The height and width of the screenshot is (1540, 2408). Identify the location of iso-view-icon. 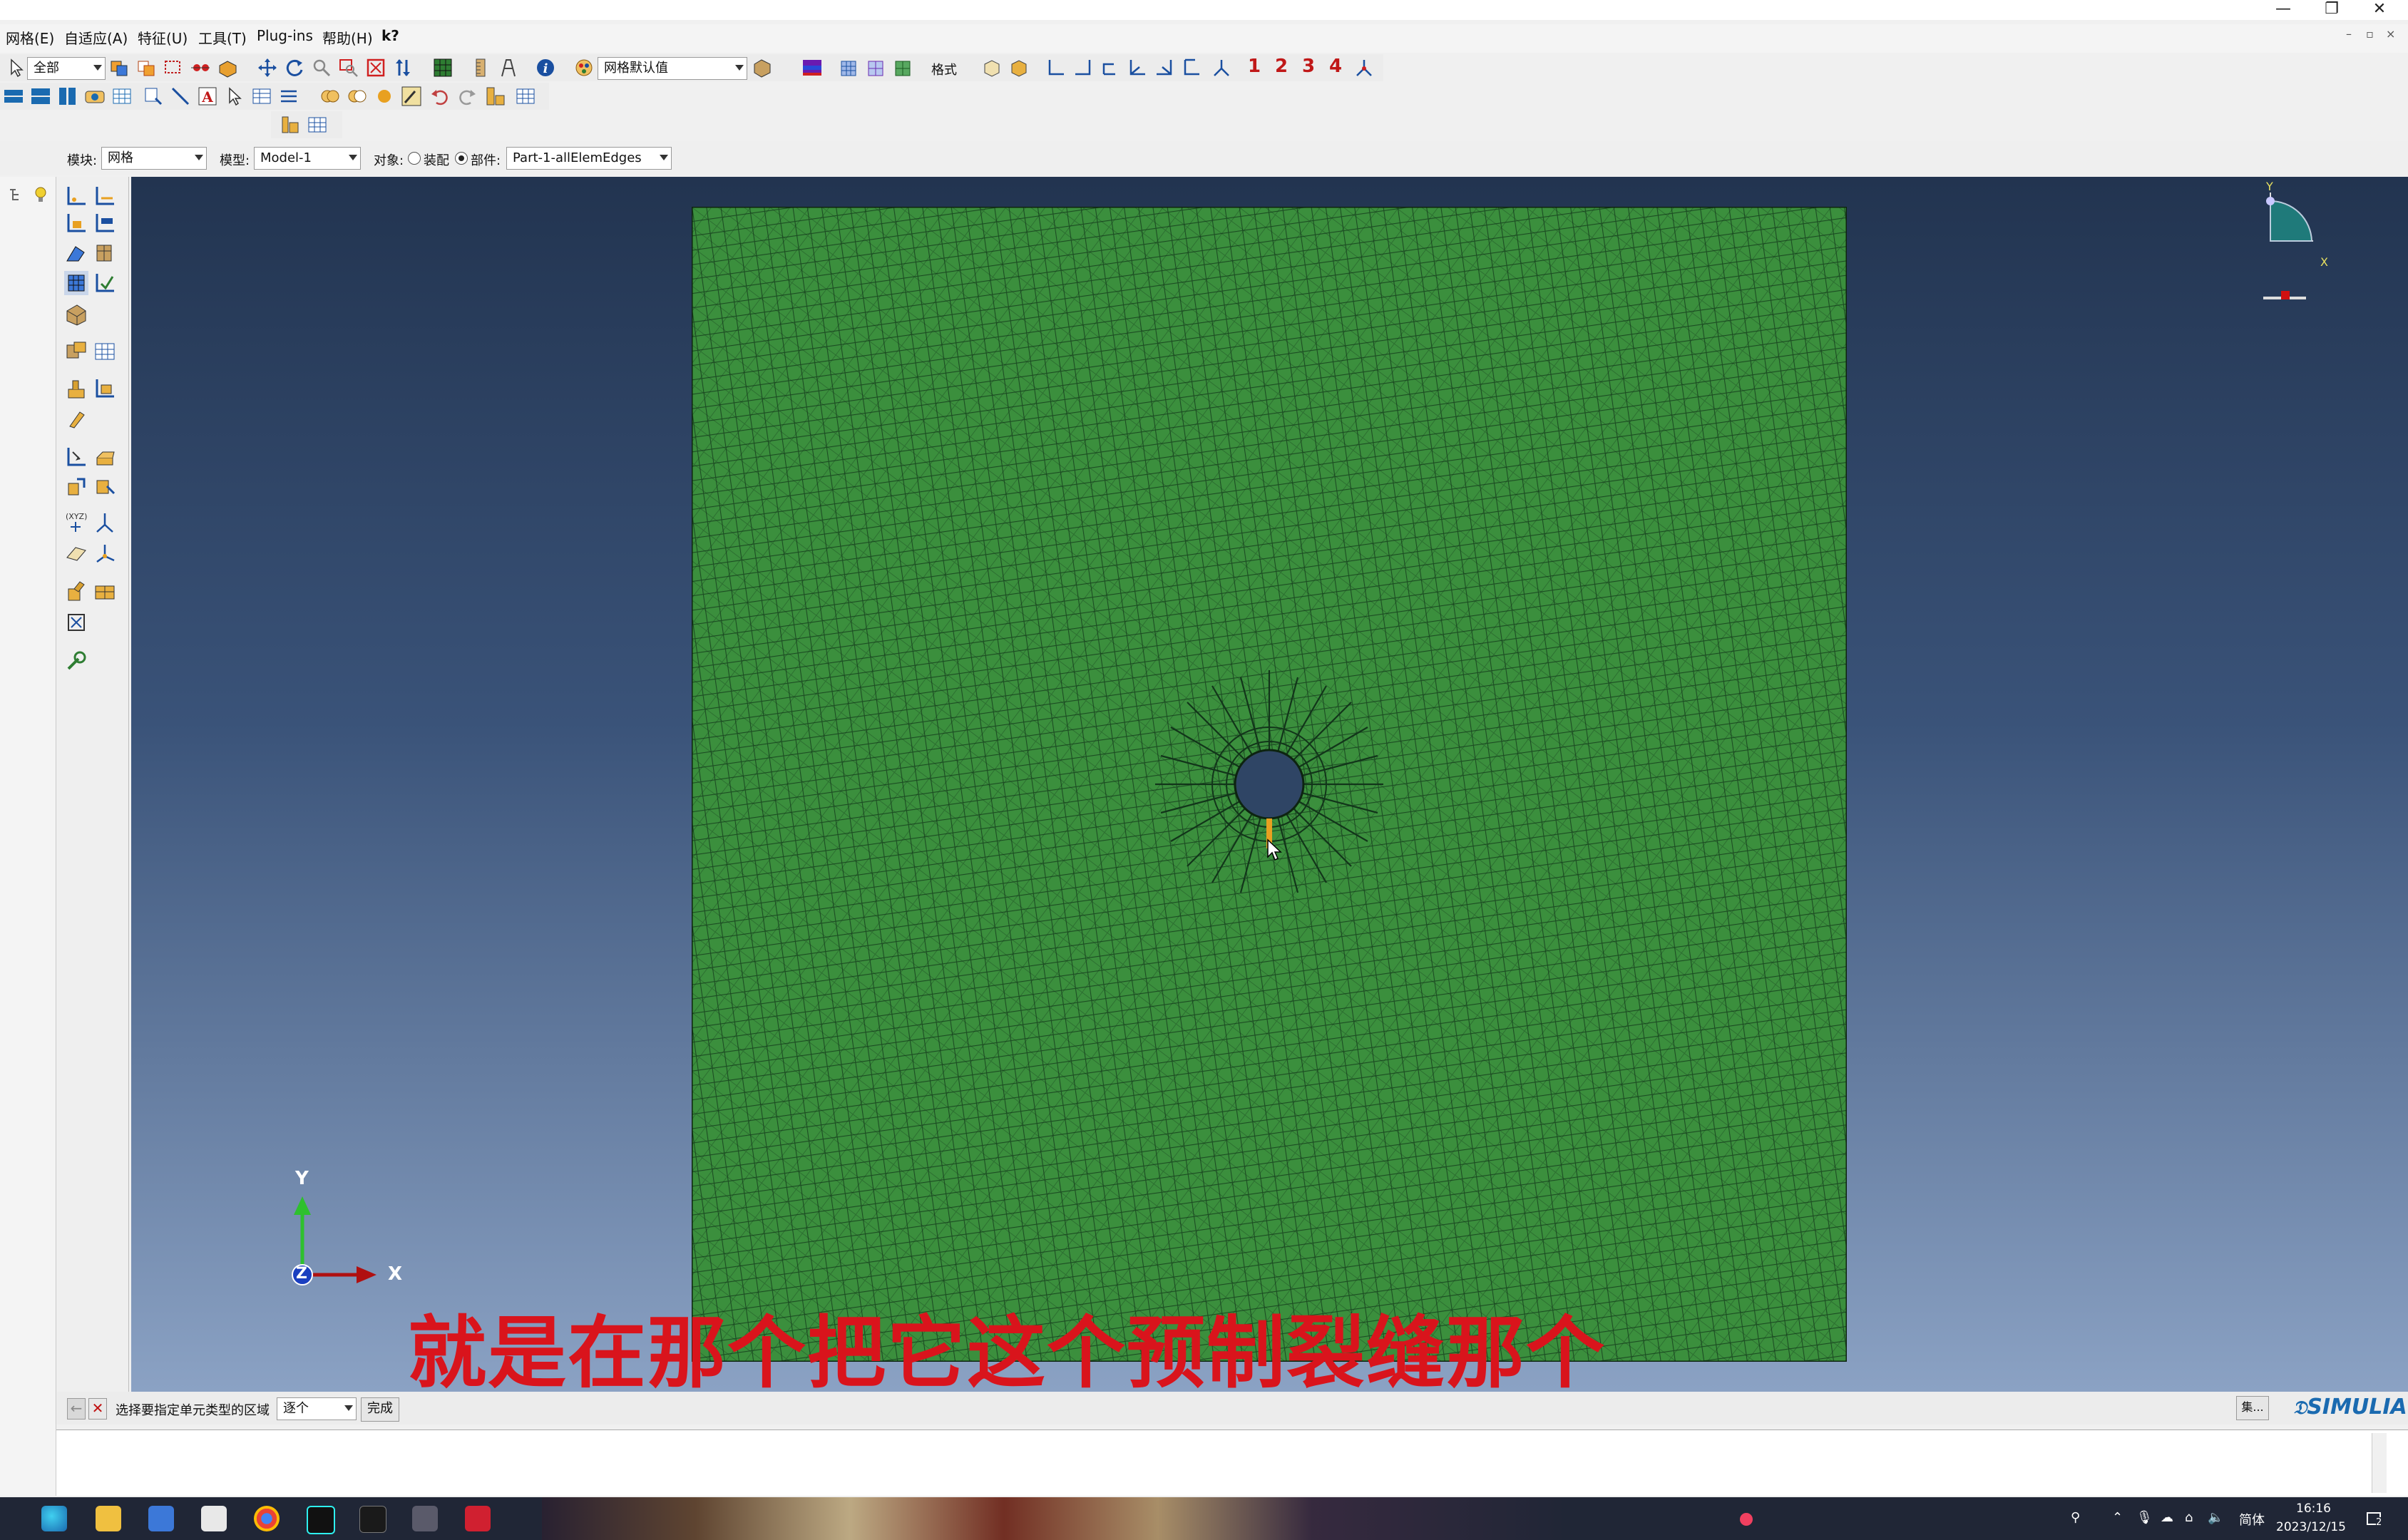
(992, 67).